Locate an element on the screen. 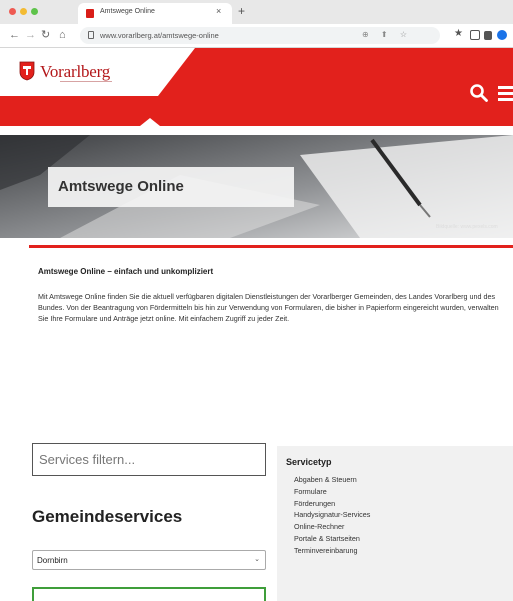  search-icon is located at coordinates (479, 93).